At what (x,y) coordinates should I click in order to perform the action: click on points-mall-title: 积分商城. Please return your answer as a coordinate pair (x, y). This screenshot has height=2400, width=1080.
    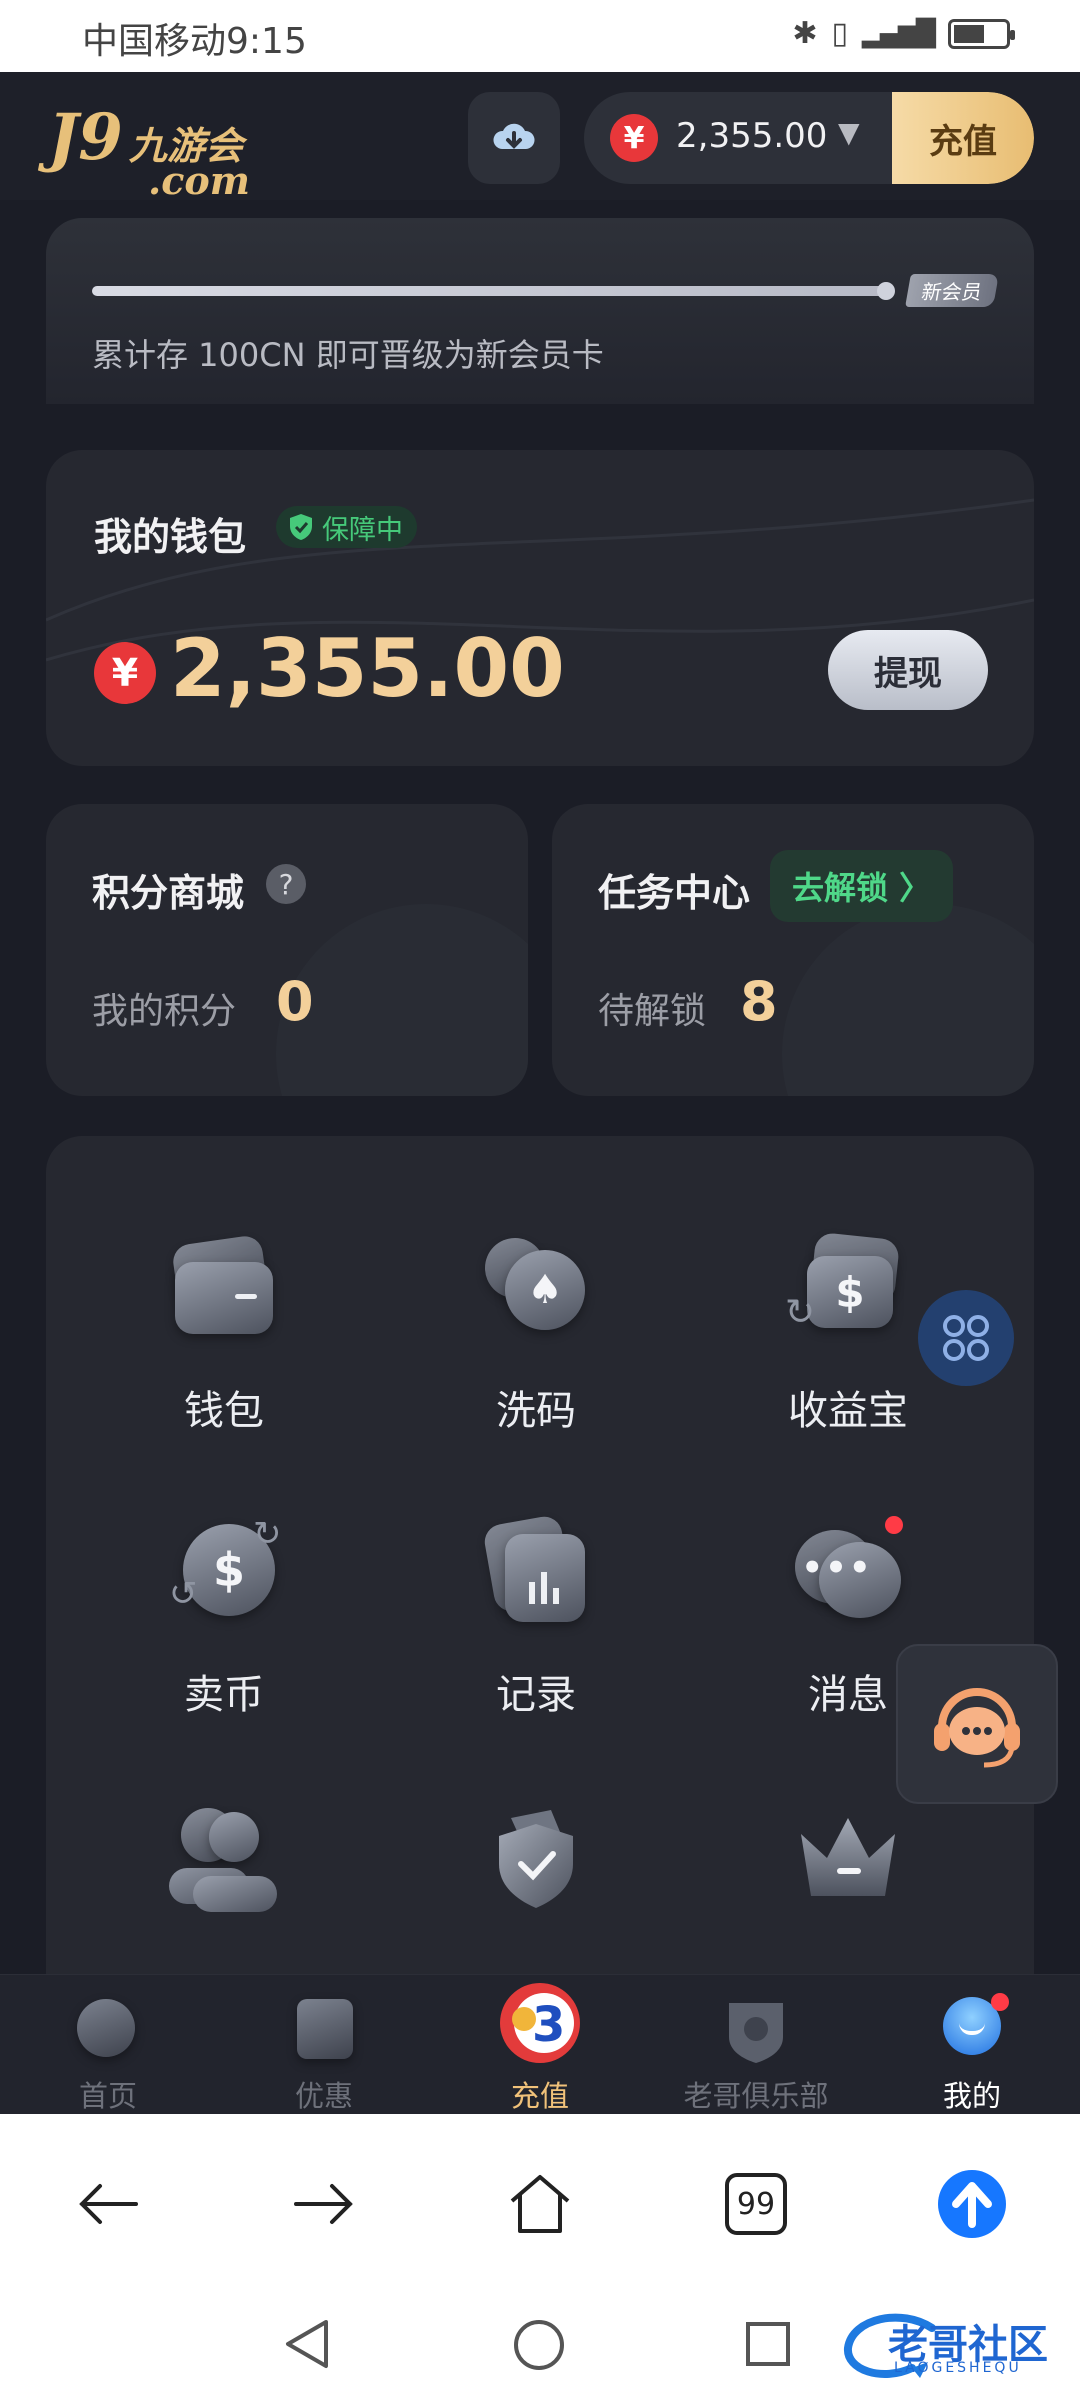
    Looking at the image, I should click on (168, 893).